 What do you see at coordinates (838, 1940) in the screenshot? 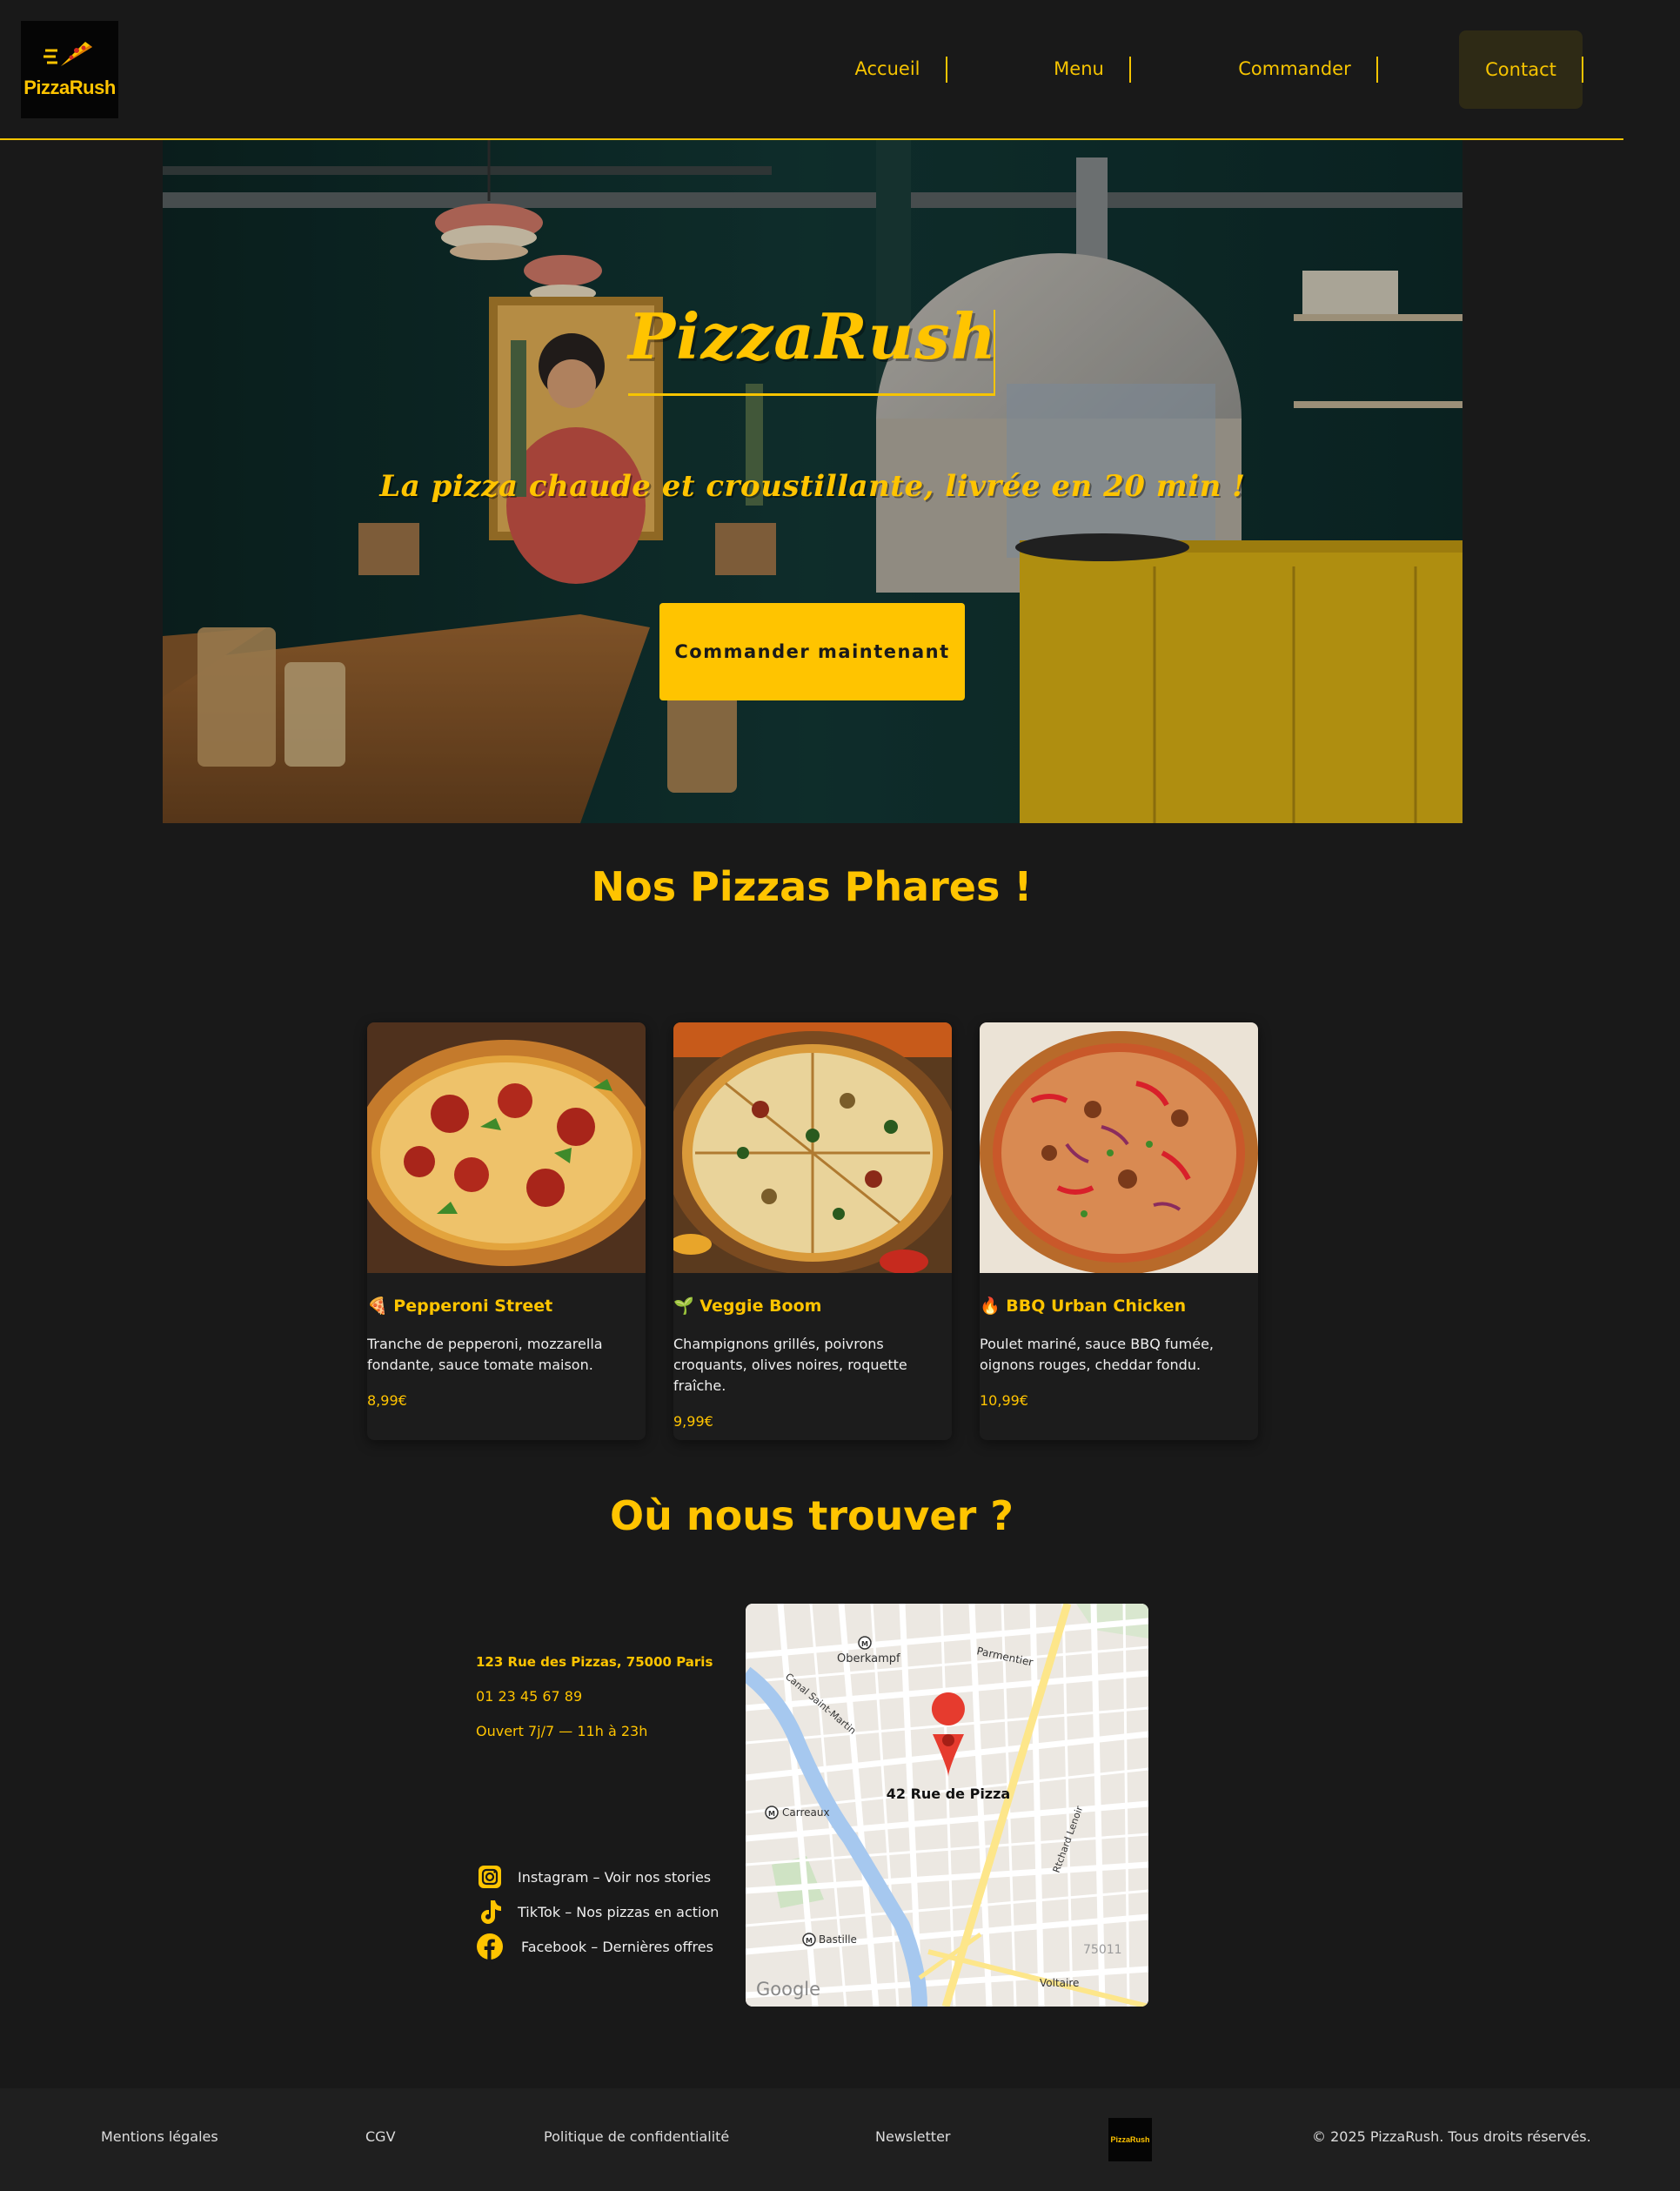
I see `map-label: Bastille` at bounding box center [838, 1940].